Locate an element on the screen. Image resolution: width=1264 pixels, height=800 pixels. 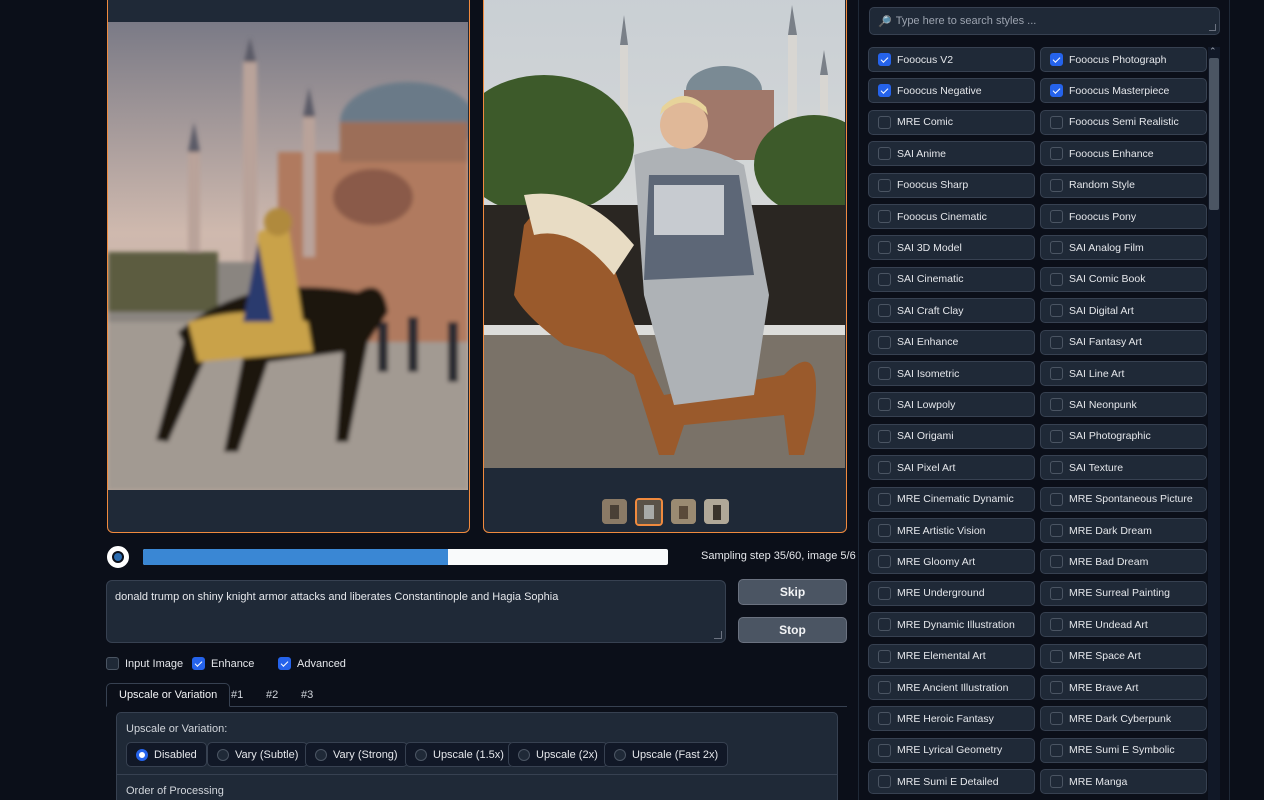
style-option: MRE Undead Art is located at coordinates (1123, 625).